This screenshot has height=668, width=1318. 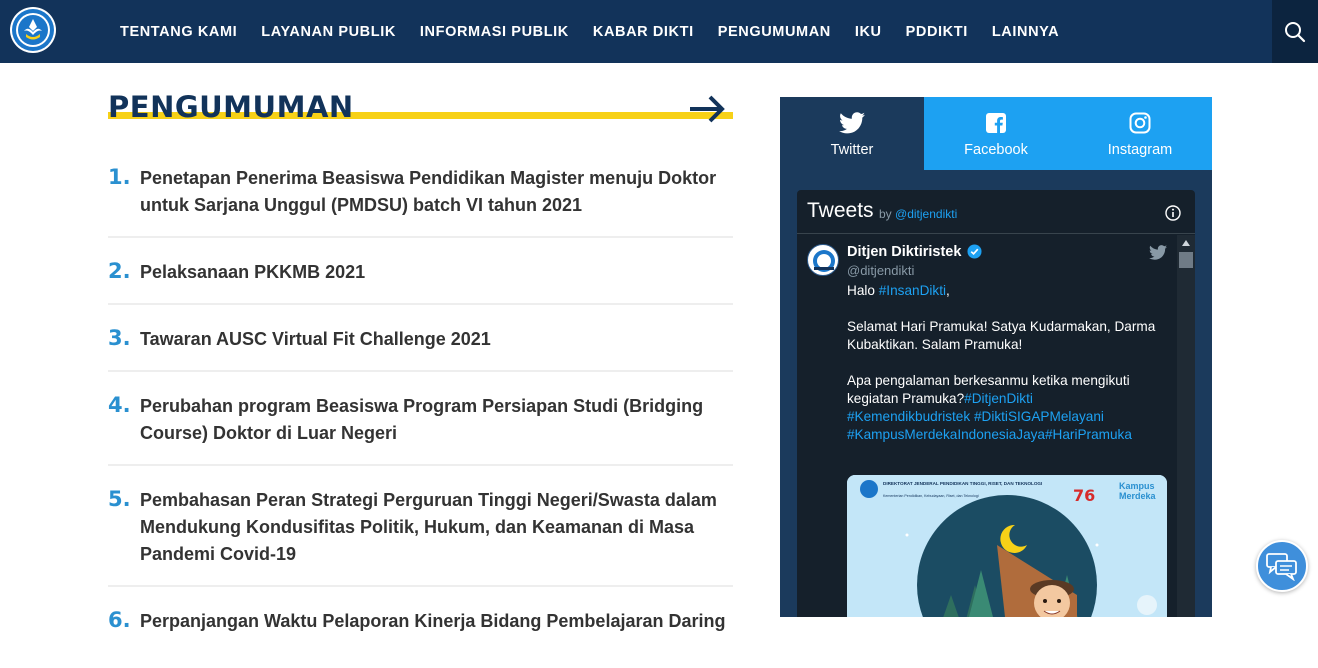 I want to click on chat-button, so click(x=1282, y=566).